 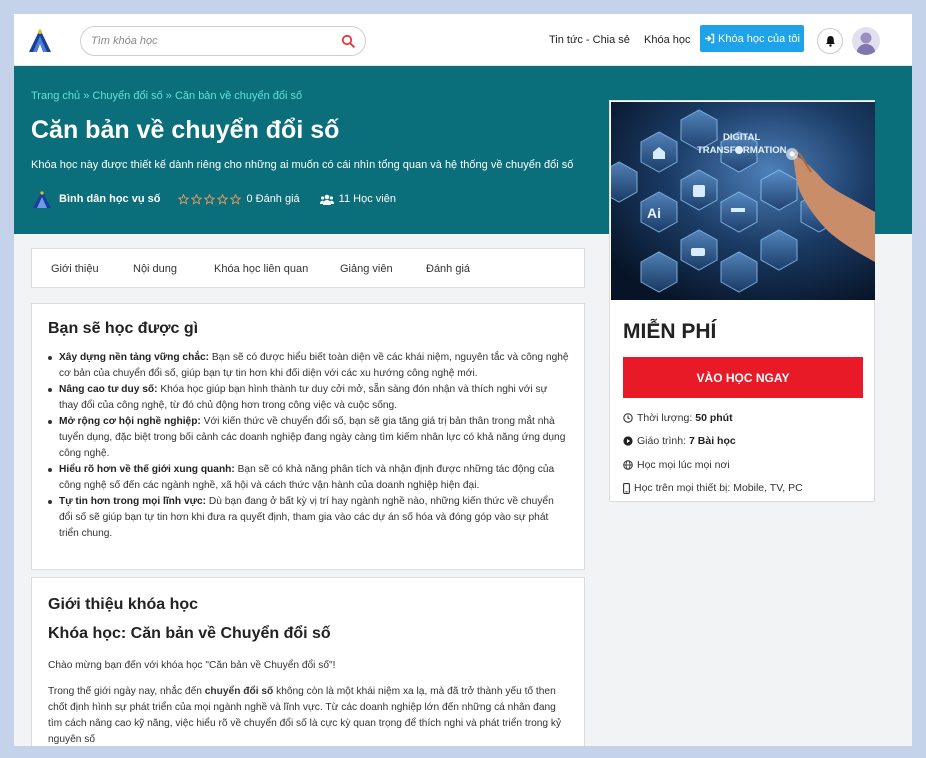 What do you see at coordinates (662, 441) in the screenshot?
I see `lessons-label: Giáo trình:` at bounding box center [662, 441].